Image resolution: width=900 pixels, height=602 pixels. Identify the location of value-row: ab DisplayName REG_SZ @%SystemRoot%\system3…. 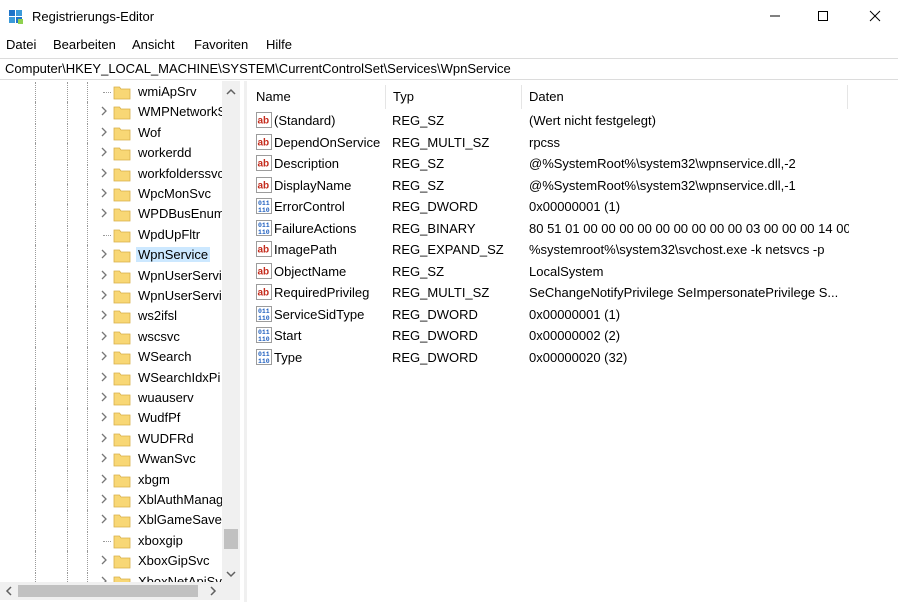
(569, 185).